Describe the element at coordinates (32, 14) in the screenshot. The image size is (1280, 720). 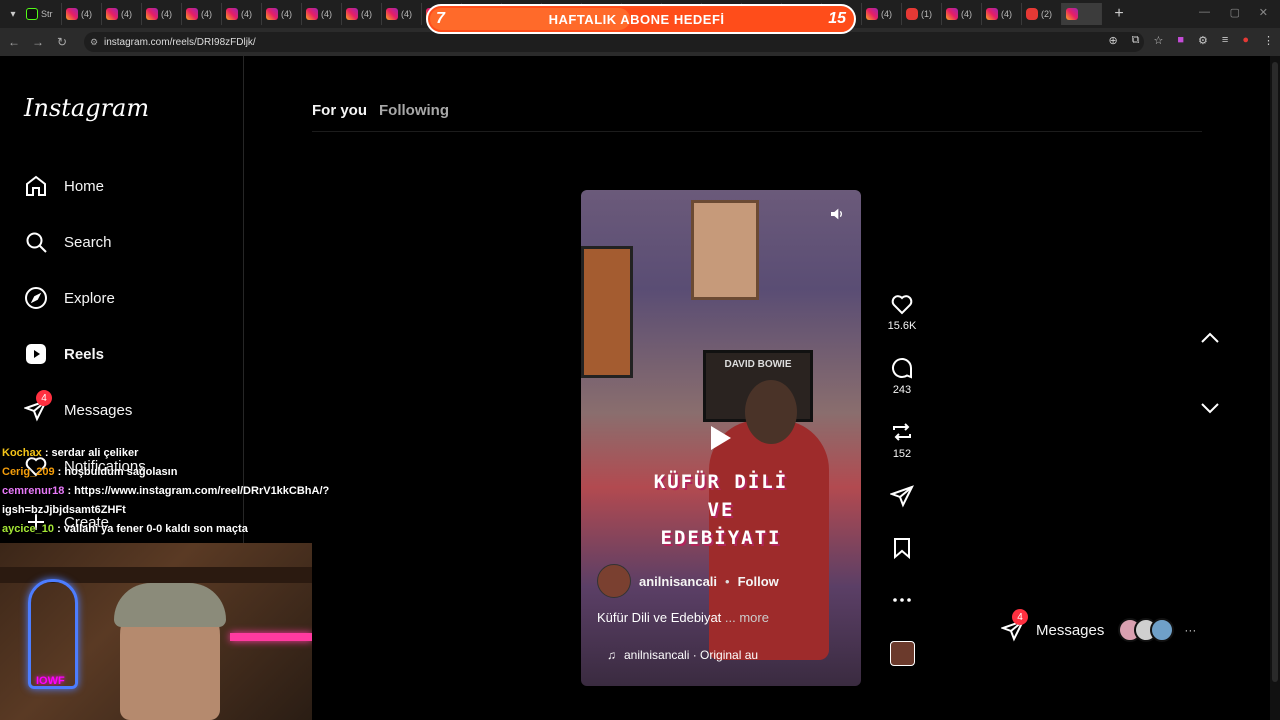
I see `kick-favicon-icon` at that location.